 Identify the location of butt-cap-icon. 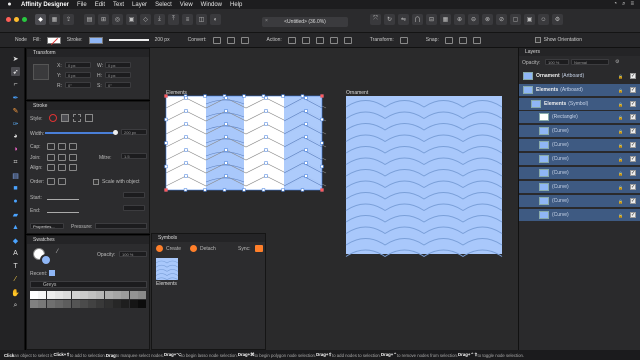
(51, 146).